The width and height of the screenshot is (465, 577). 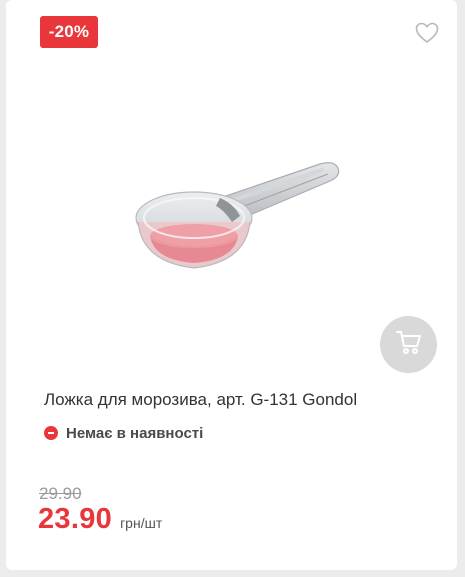 What do you see at coordinates (75, 519) in the screenshot?
I see `current-price: 23.90` at bounding box center [75, 519].